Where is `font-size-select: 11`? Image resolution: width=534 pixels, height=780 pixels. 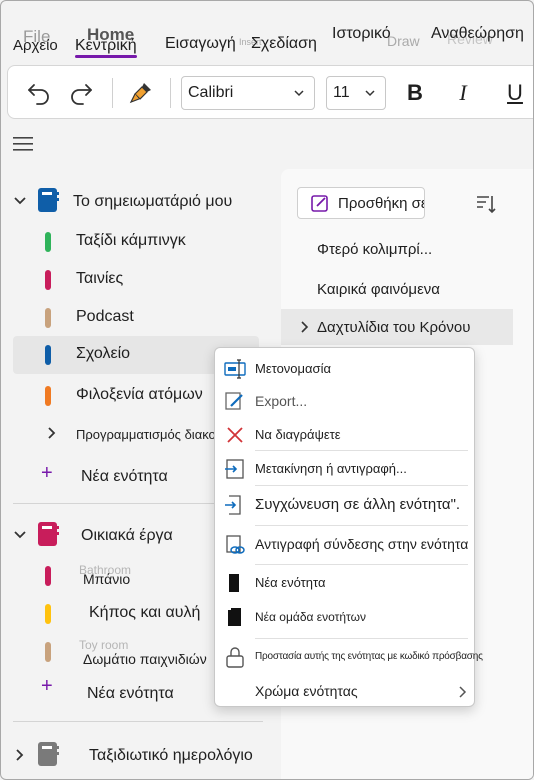 font-size-select: 11 is located at coordinates (356, 93).